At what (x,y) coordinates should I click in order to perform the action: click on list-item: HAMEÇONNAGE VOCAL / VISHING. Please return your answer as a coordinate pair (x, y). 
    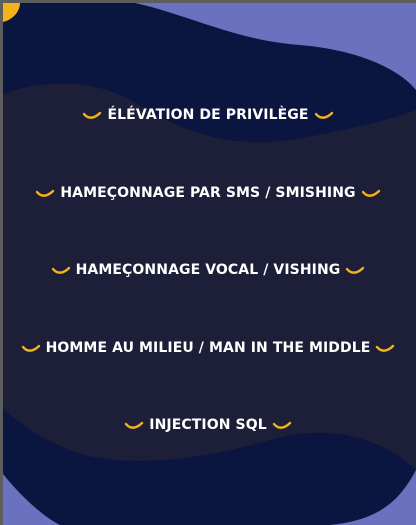
    Looking at the image, I should click on (208, 270).